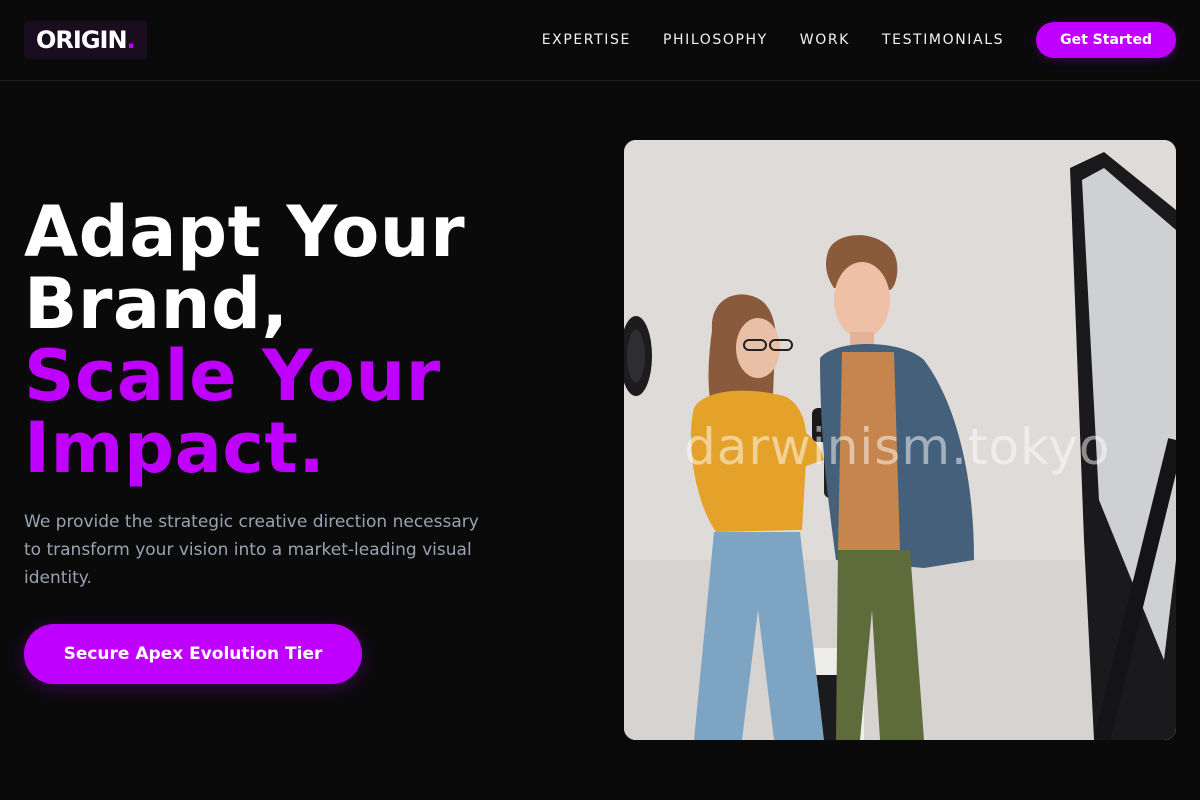 This screenshot has width=1200, height=800. I want to click on woman-face, so click(758, 348).